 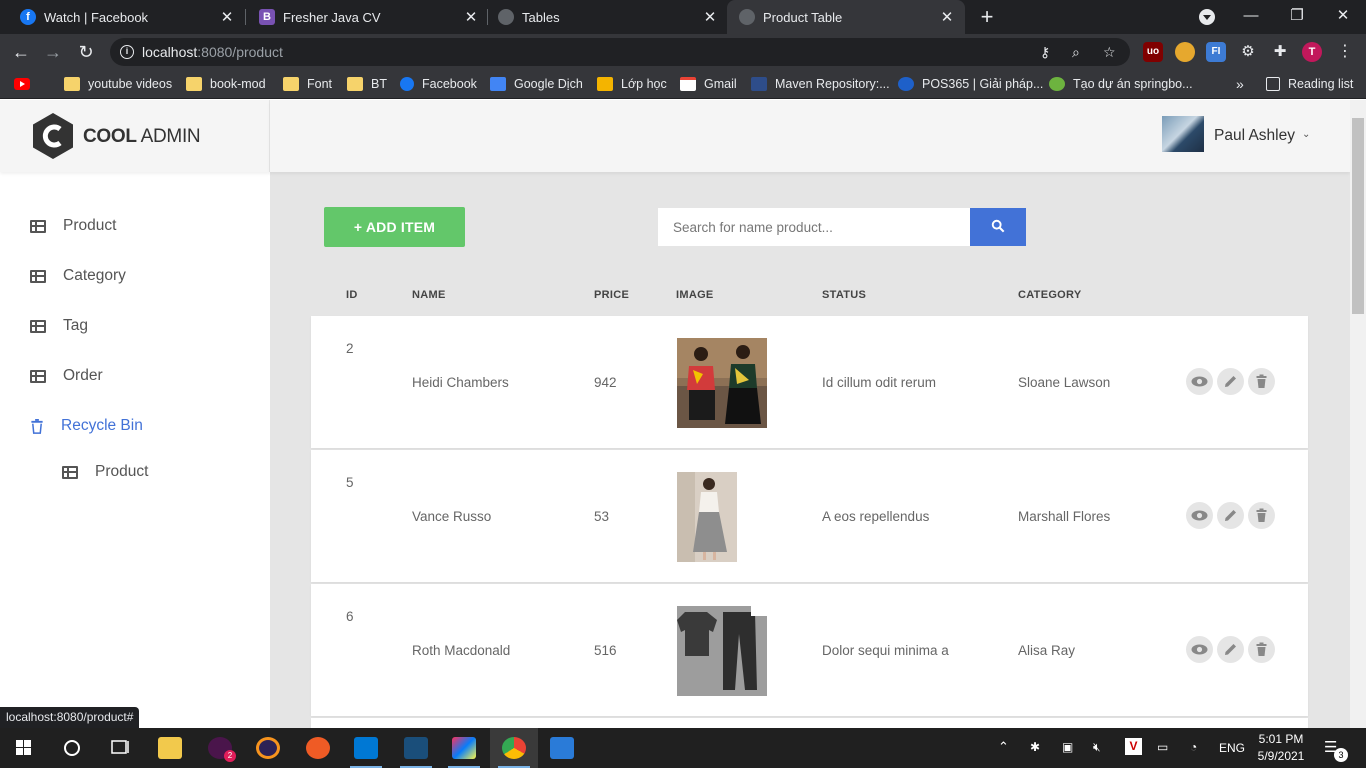 What do you see at coordinates (987, 17) in the screenshot?
I see `new-tab-button: +` at bounding box center [987, 17].